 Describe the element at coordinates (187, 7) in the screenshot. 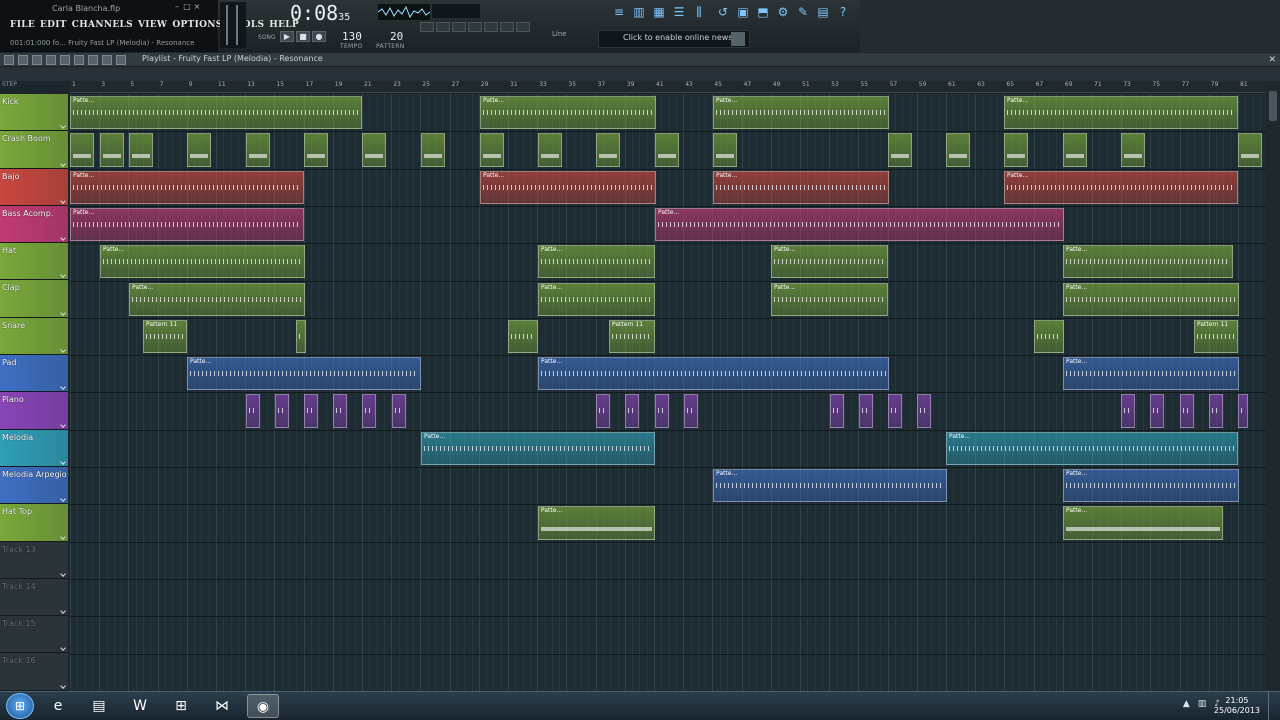

I see `restore-icon: □` at that location.